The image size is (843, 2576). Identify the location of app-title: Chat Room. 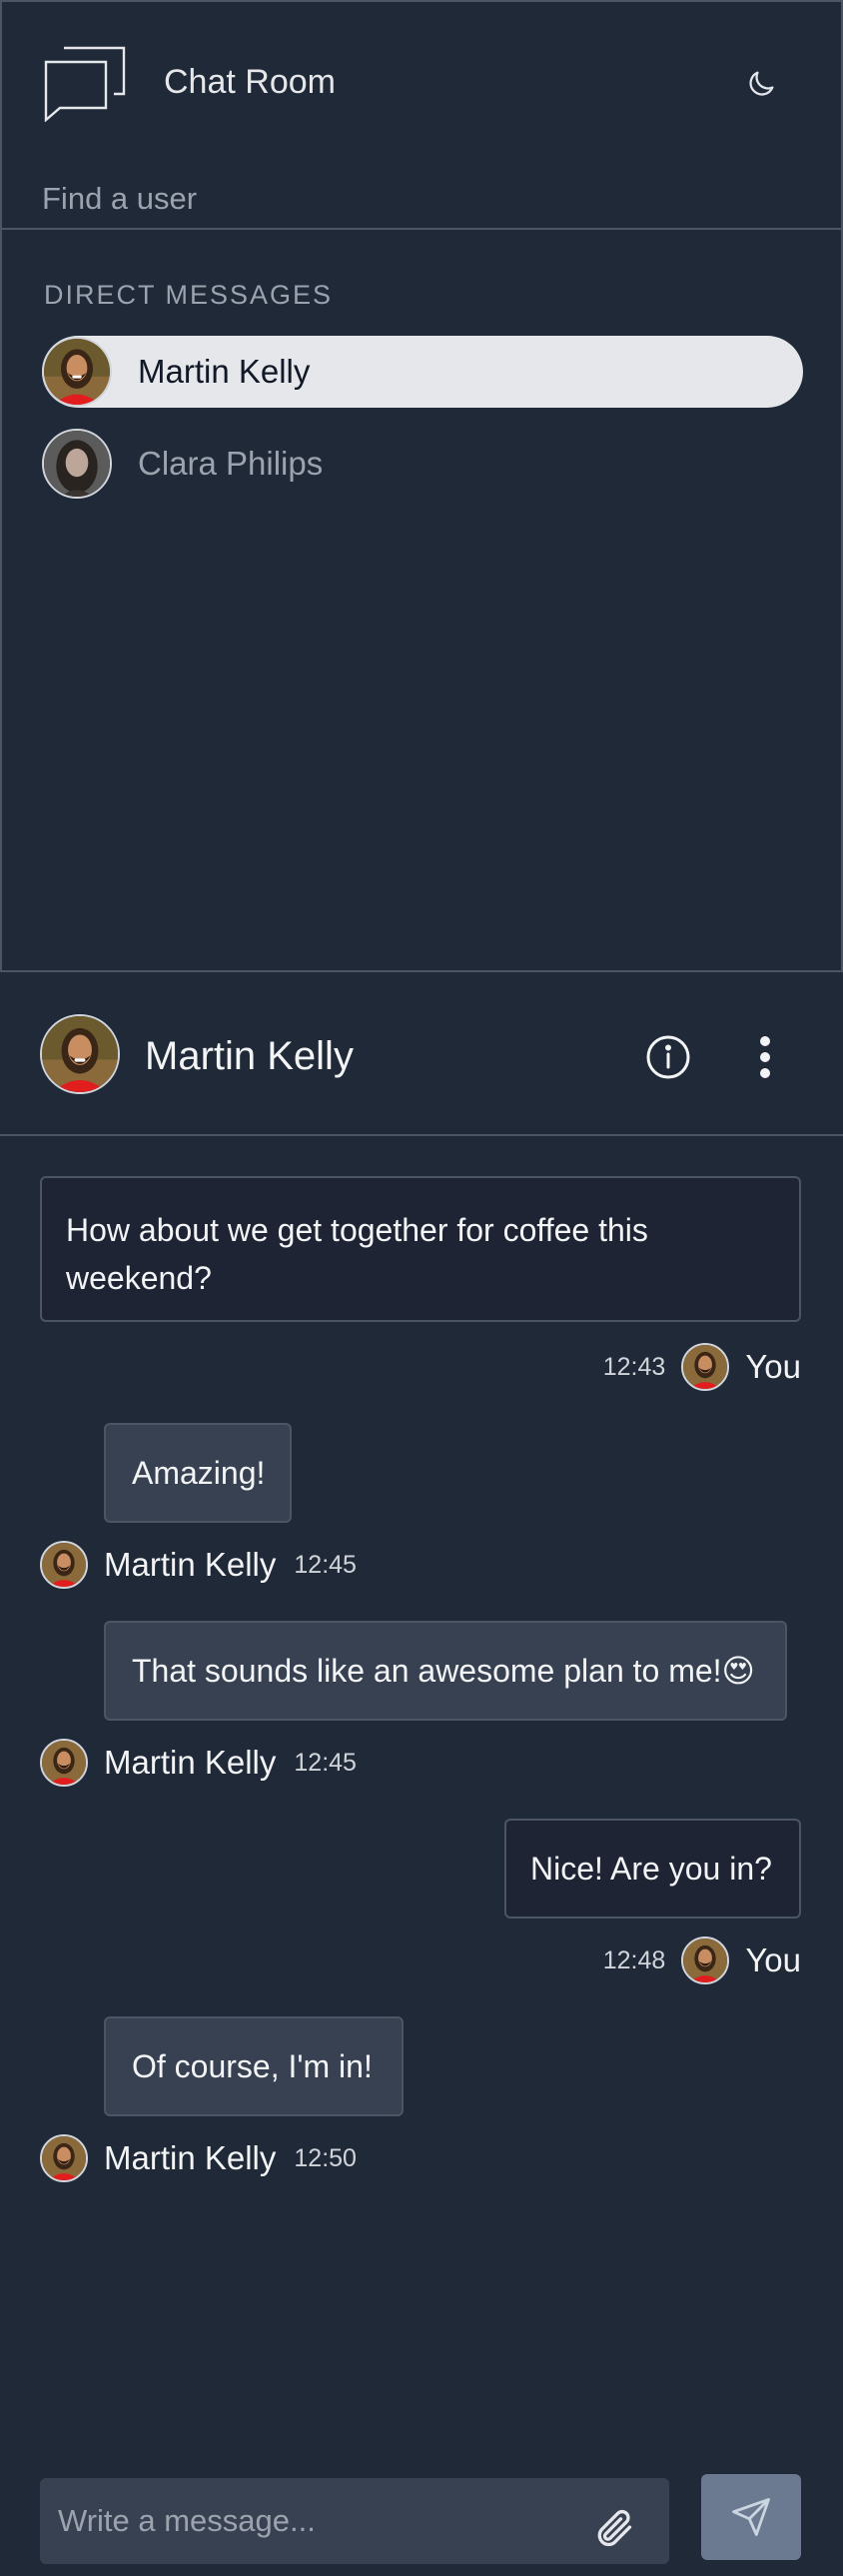
(250, 82).